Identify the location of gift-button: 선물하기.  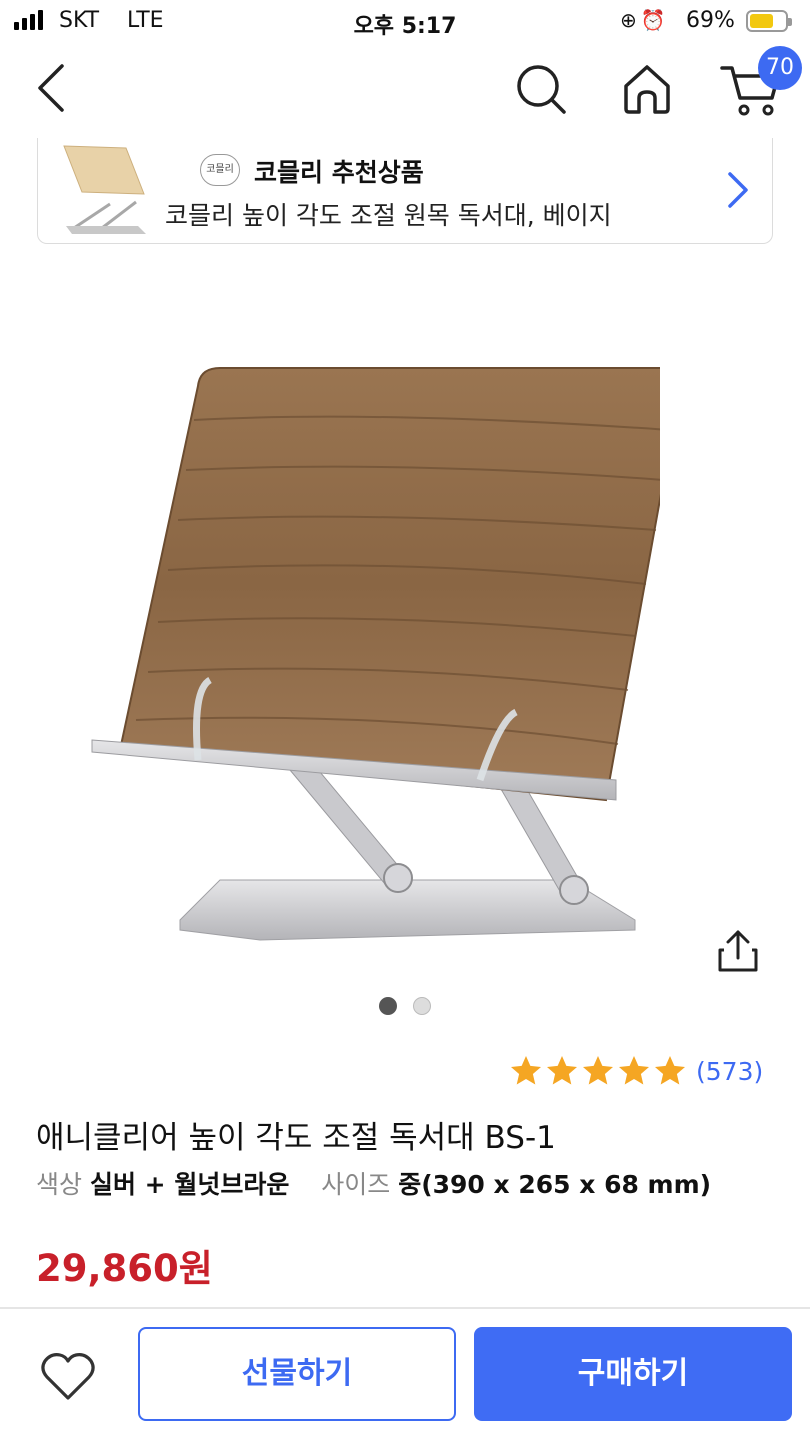
(297, 1374).